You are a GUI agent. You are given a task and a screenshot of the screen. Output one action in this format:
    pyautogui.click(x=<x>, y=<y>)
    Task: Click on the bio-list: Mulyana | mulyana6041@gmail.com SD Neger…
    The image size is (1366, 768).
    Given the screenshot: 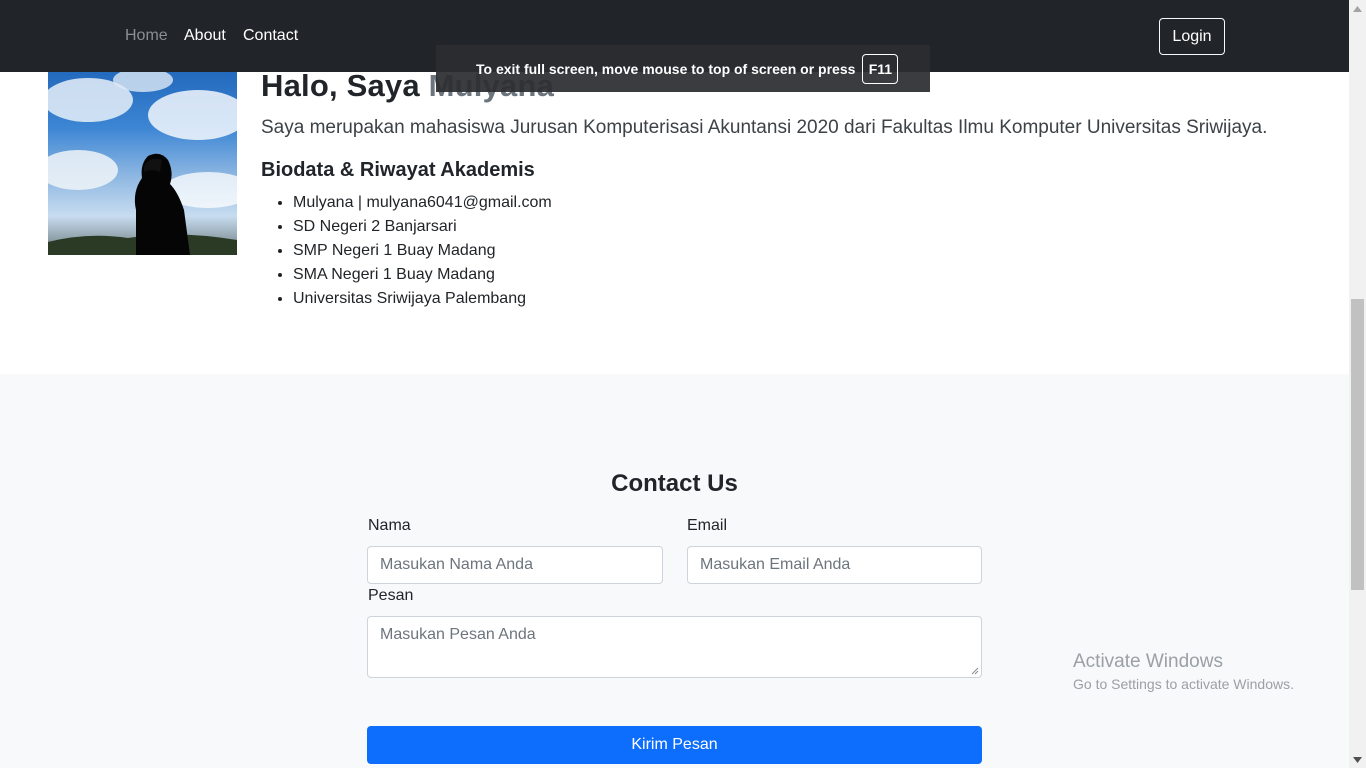 What is the action you would take?
    pyautogui.click(x=422, y=251)
    